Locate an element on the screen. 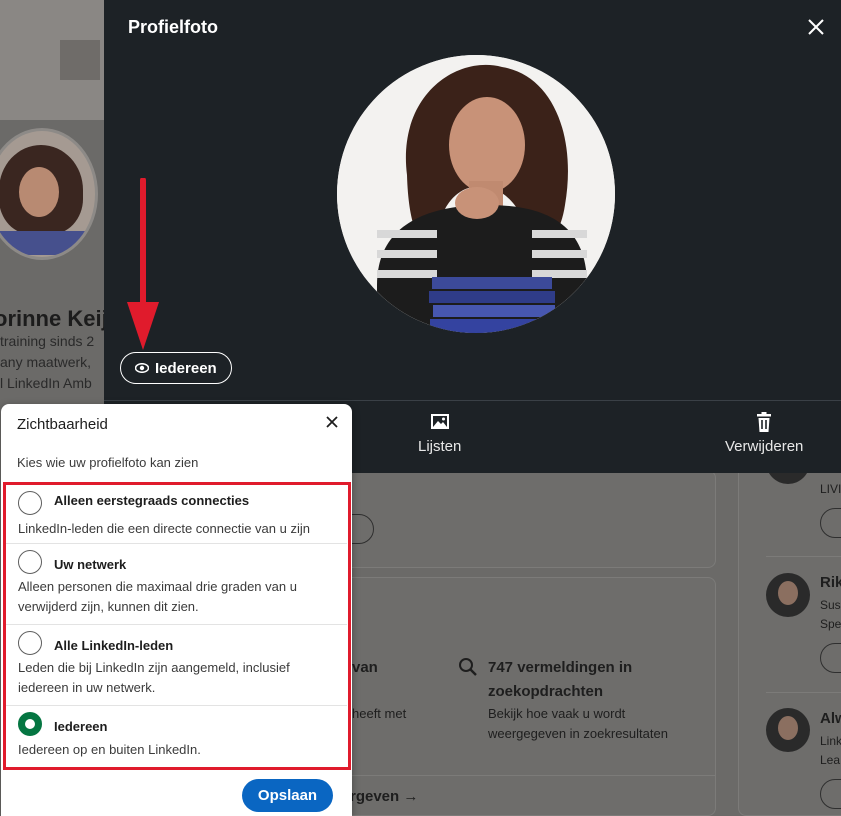 The height and width of the screenshot is (816, 841). background-card-top is located at coordinates (523, 519).